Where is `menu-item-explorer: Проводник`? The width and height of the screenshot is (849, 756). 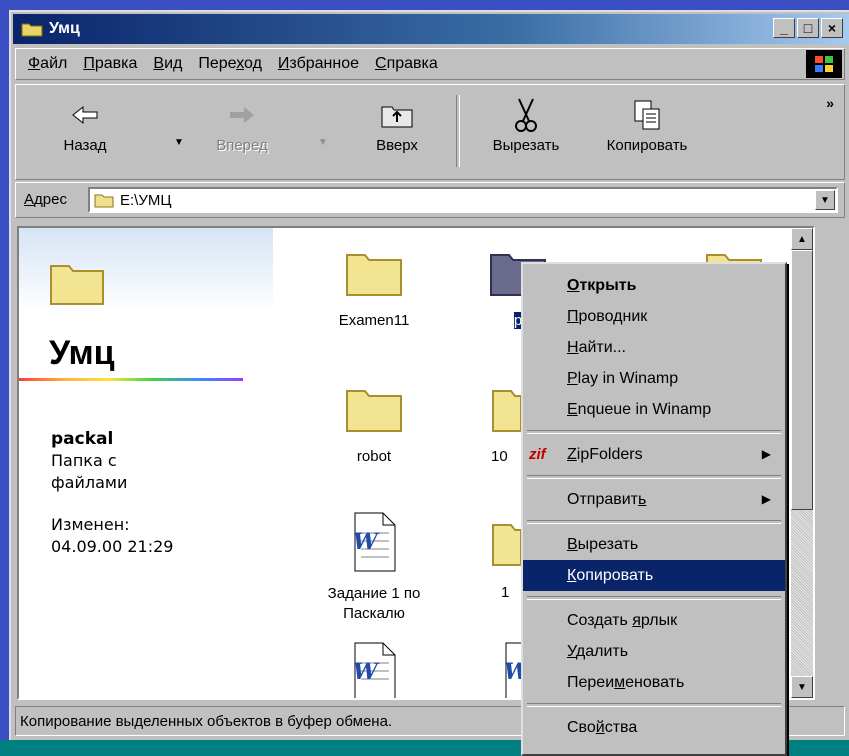 menu-item-explorer: Проводник is located at coordinates (654, 316).